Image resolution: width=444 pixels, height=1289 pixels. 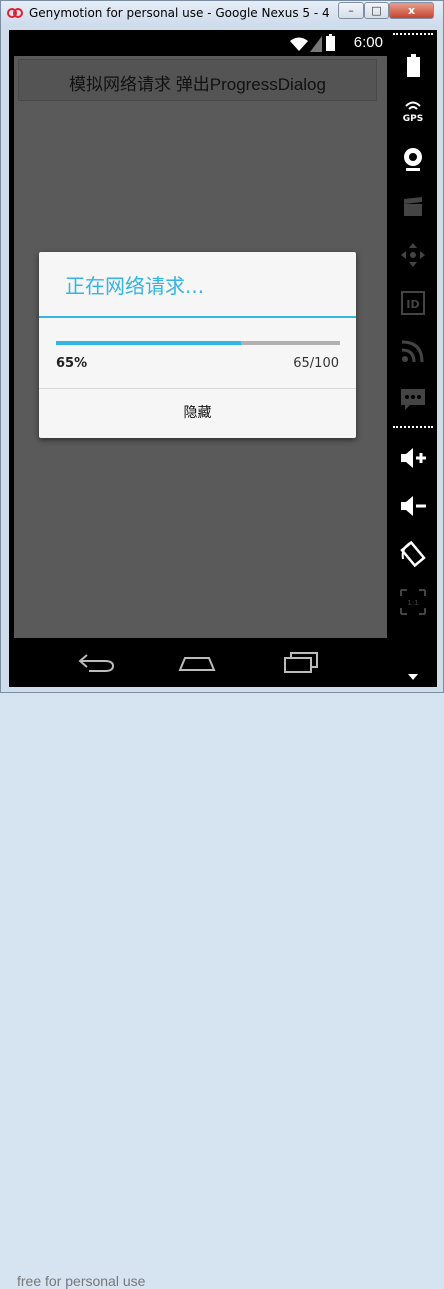 What do you see at coordinates (368, 42) in the screenshot?
I see `status-time: 6:00` at bounding box center [368, 42].